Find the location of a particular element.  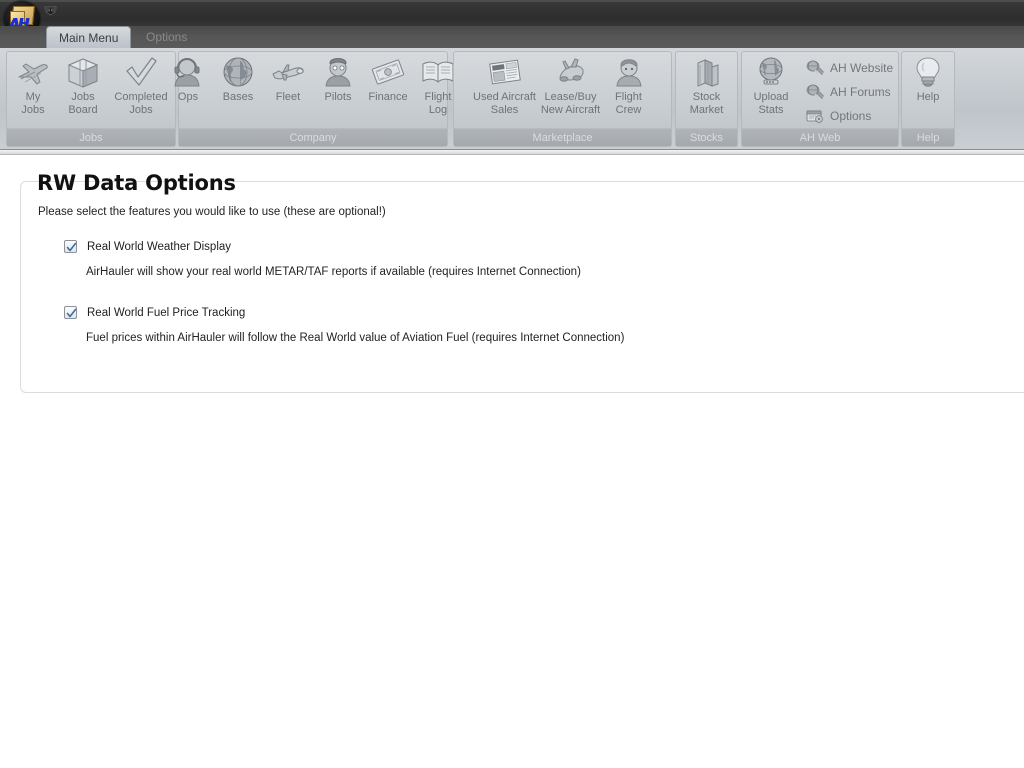

ribbon-group-stocks-items: Stock Market is located at coordinates (706, 90).